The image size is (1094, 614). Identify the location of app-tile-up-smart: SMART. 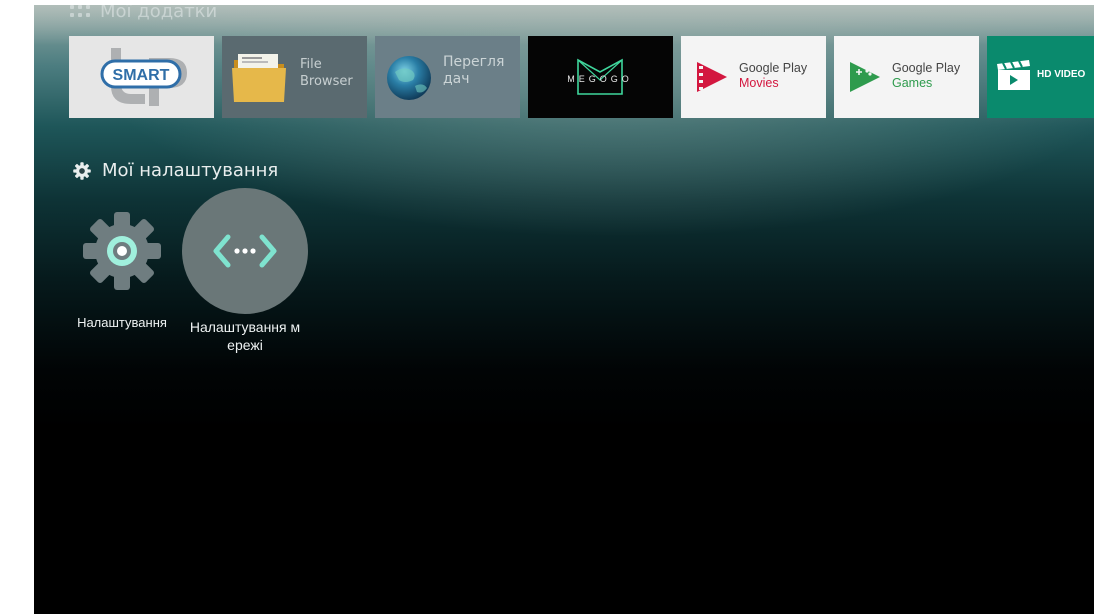
(141, 77).